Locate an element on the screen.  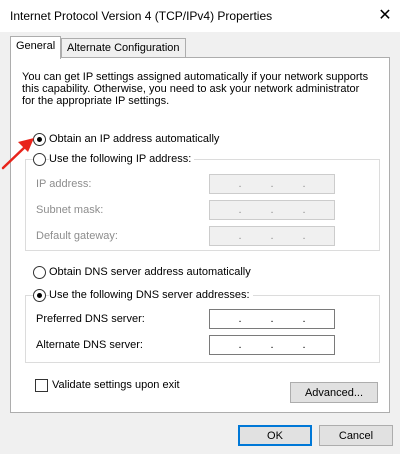
use-following-dns-radio is located at coordinates (39, 295).